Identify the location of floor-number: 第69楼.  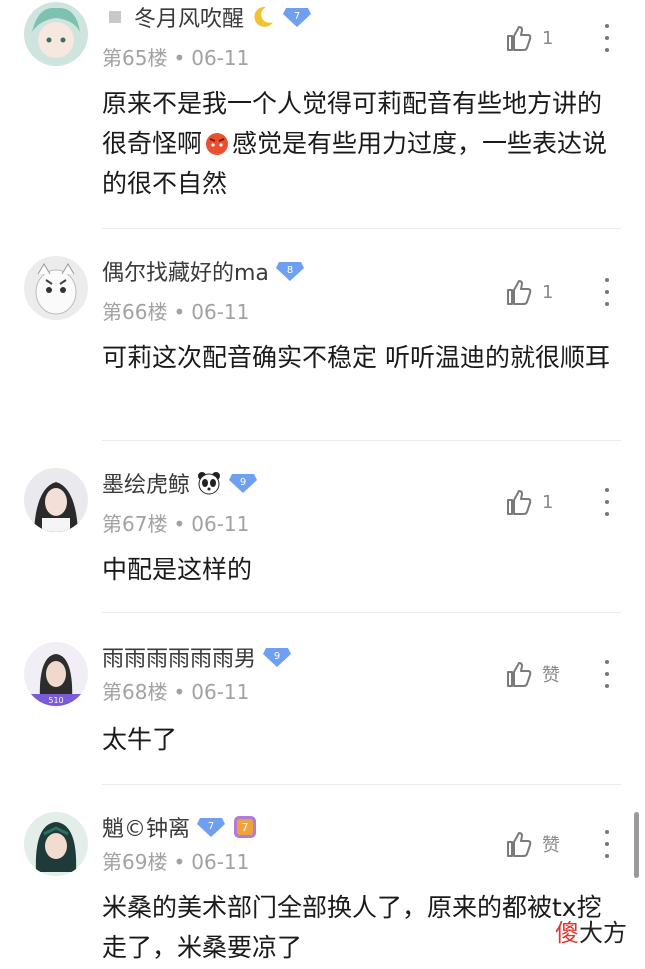
(135, 862).